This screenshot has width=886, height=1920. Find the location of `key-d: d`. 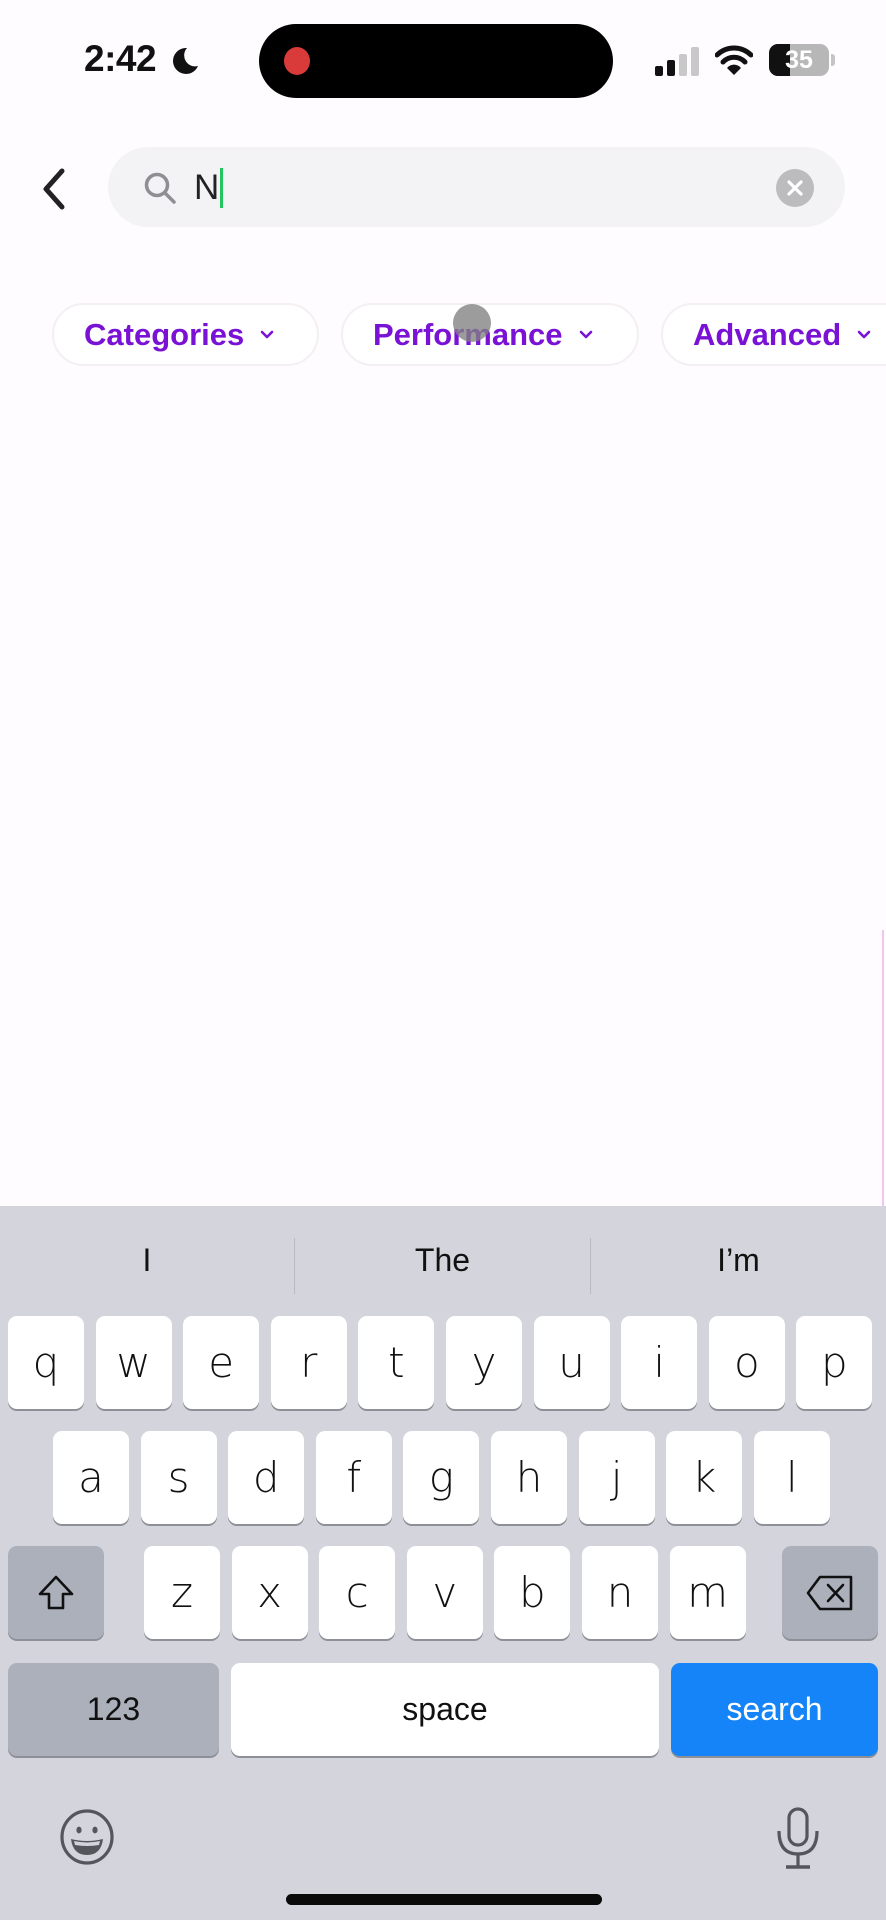

key-d: d is located at coordinates (266, 1477).